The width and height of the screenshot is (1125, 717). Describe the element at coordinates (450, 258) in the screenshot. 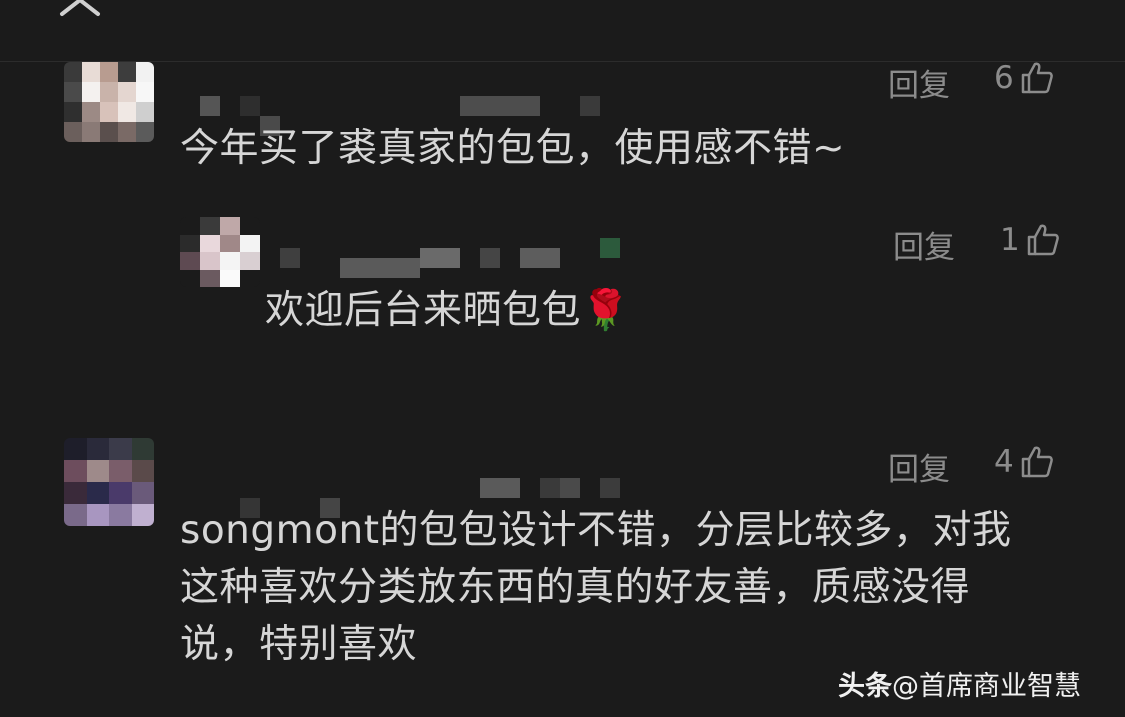

I see `username-masked` at that location.